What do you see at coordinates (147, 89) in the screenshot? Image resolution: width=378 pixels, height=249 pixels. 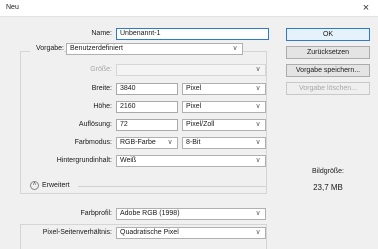 I see `breite-input: 3840` at bounding box center [147, 89].